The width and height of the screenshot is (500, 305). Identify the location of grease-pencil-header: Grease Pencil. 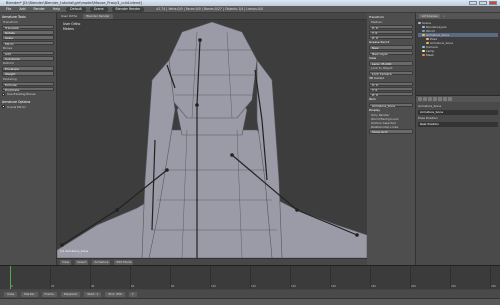
(379, 41).